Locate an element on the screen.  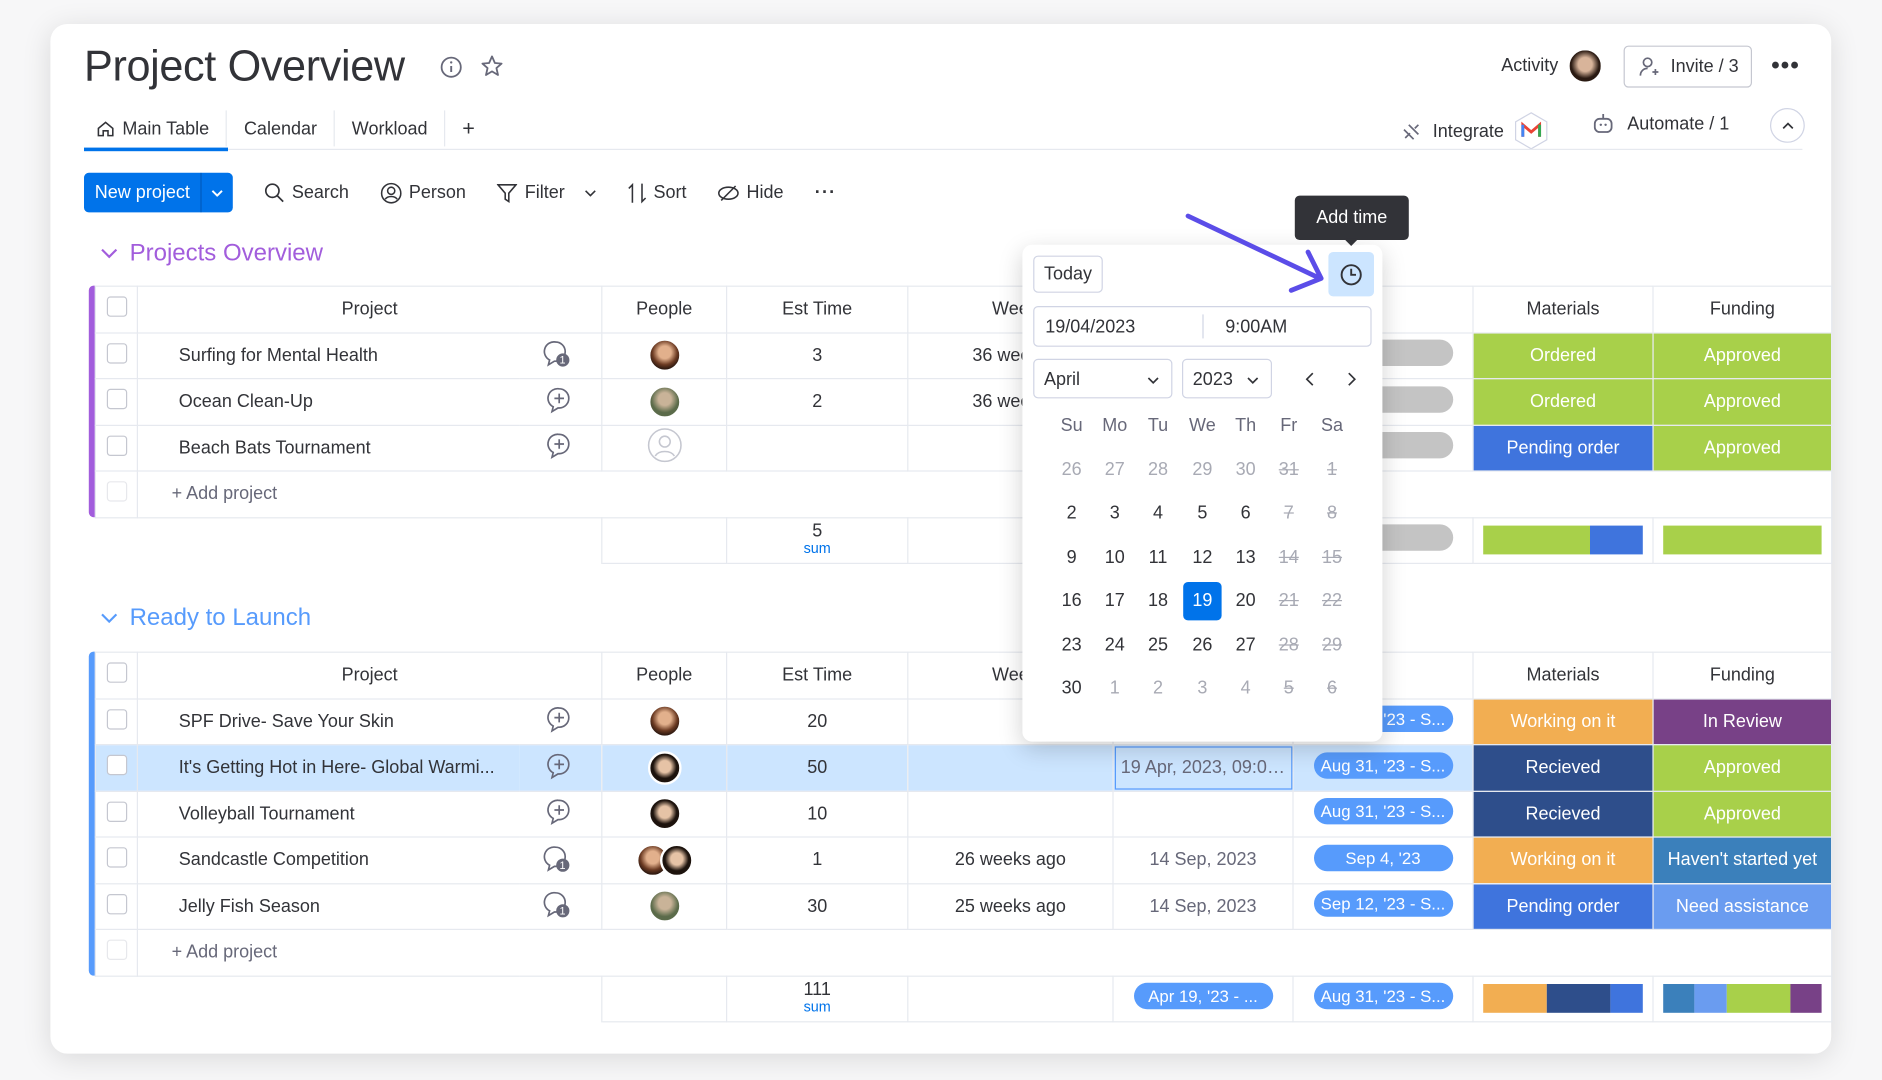
calendar-day: 2 is located at coordinates (1158, 689).